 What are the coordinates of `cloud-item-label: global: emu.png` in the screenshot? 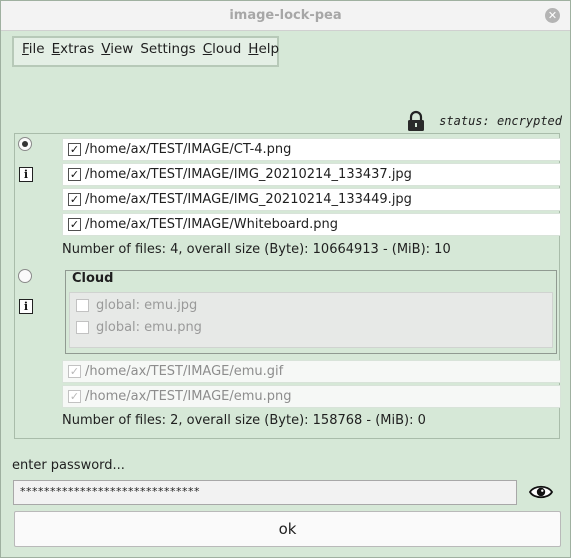 It's located at (149, 327).